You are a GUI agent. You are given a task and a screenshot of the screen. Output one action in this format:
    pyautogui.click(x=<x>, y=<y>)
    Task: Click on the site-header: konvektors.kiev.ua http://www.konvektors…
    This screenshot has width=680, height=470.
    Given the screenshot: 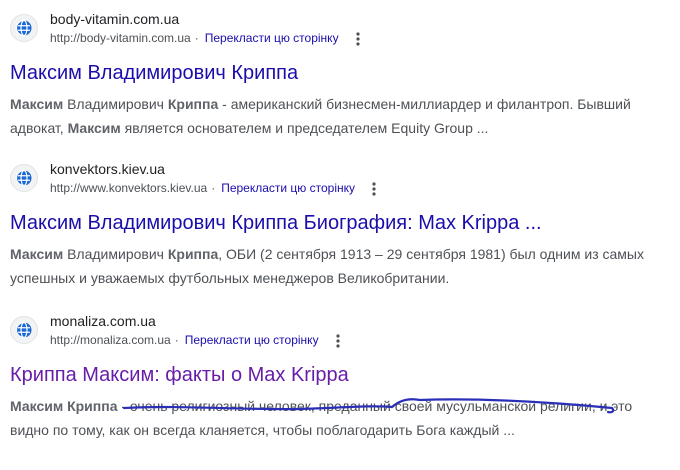 What is the action you would take?
    pyautogui.click(x=340, y=180)
    